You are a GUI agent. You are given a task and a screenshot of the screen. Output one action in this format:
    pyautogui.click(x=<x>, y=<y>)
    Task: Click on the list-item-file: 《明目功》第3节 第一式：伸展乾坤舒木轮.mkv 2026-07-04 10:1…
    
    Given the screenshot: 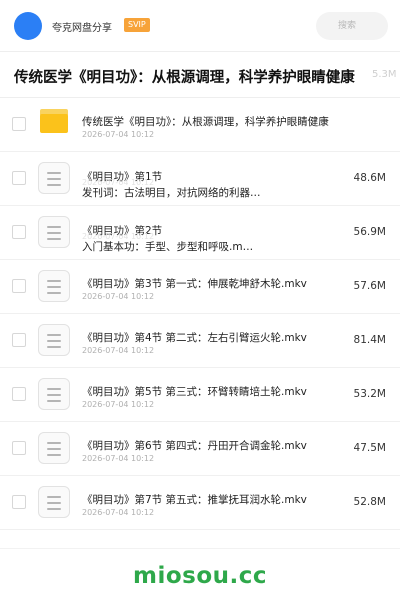 What is the action you would take?
    pyautogui.click(x=200, y=287)
    